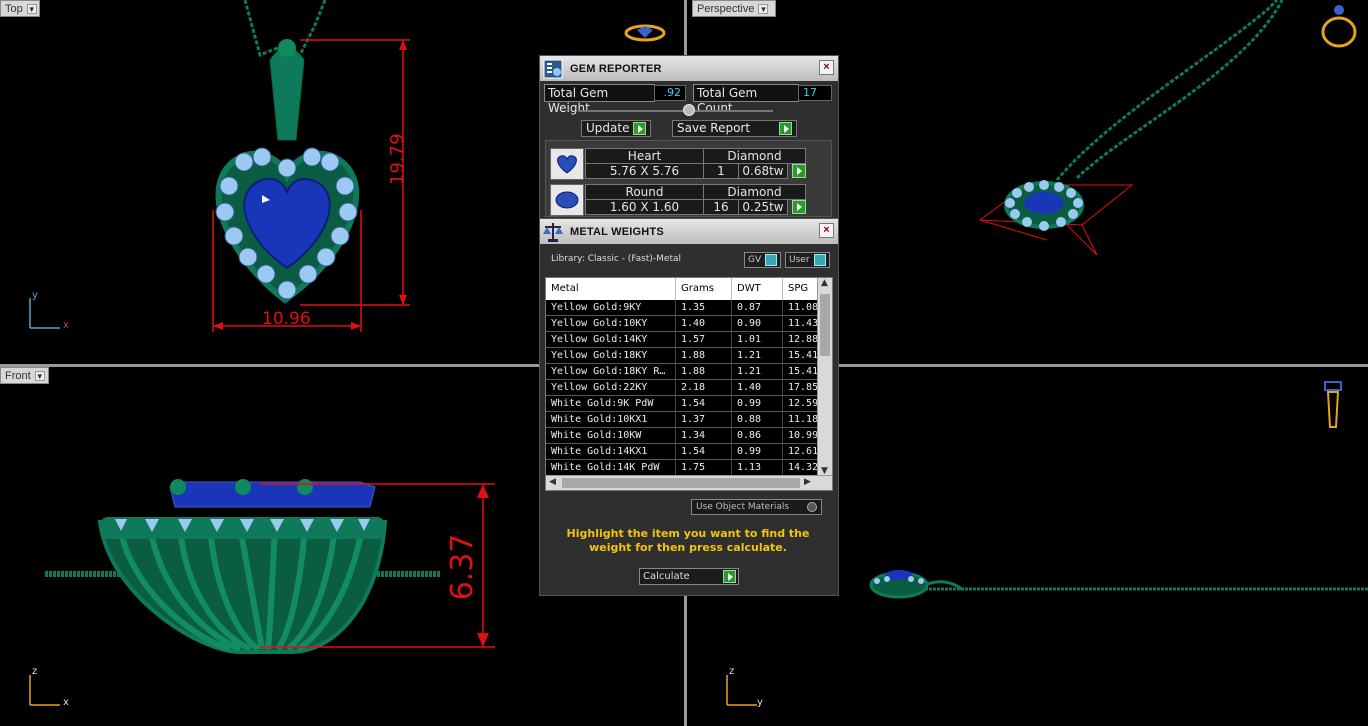  I want to click on table-row: Yellow Gold:10KY 1.40 0.90 11.43, so click(682, 324).